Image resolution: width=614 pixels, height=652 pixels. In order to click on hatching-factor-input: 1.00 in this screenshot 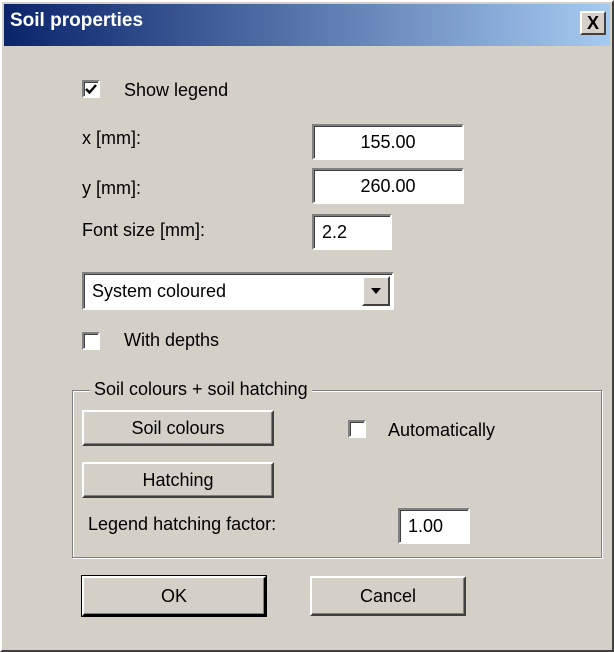, I will do `click(434, 526)`.